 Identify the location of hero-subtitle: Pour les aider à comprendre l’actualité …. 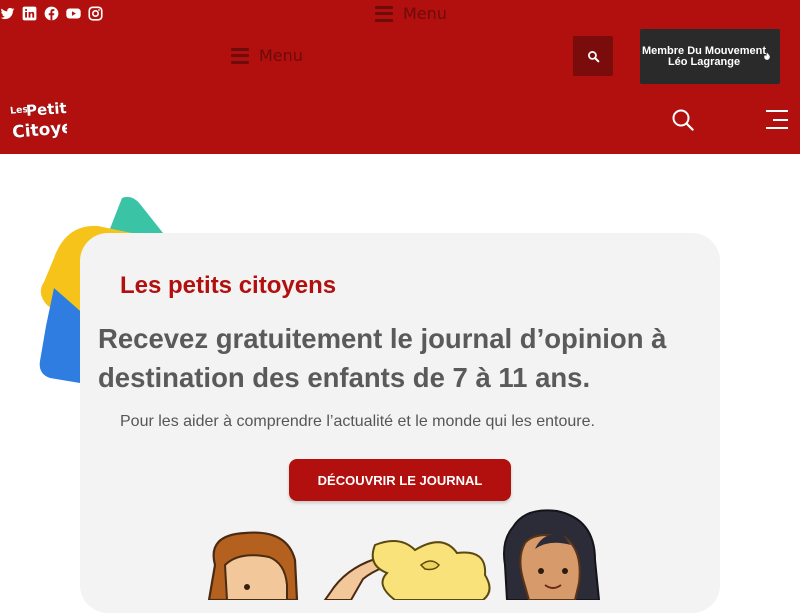
(357, 421).